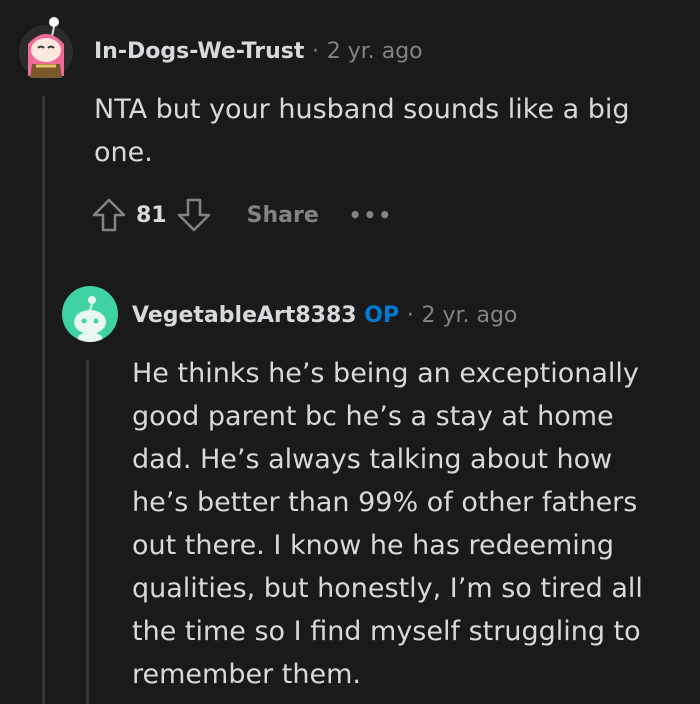  I want to click on vote-count: 81, so click(151, 215).